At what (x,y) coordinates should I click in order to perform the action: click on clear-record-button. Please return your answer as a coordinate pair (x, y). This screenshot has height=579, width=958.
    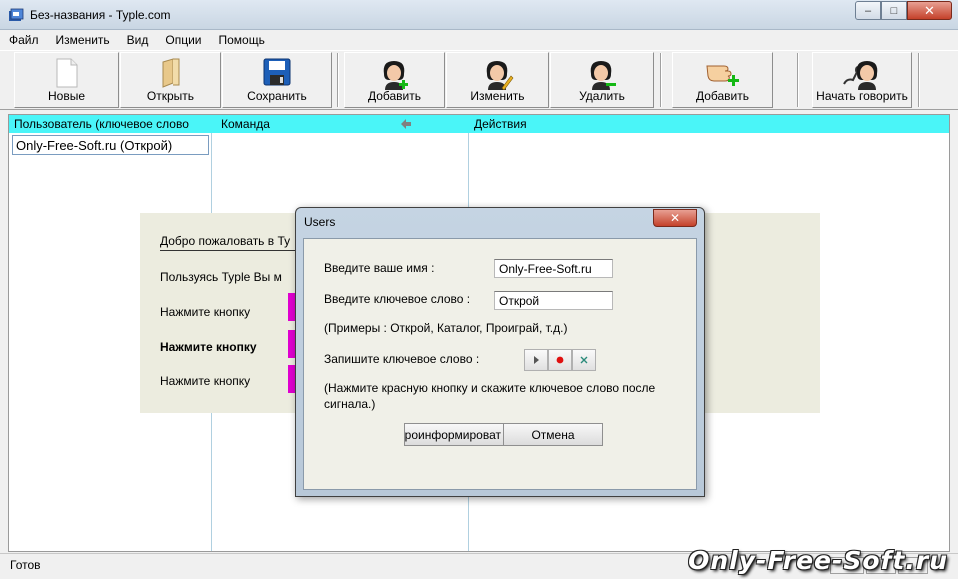
    Looking at the image, I should click on (584, 360).